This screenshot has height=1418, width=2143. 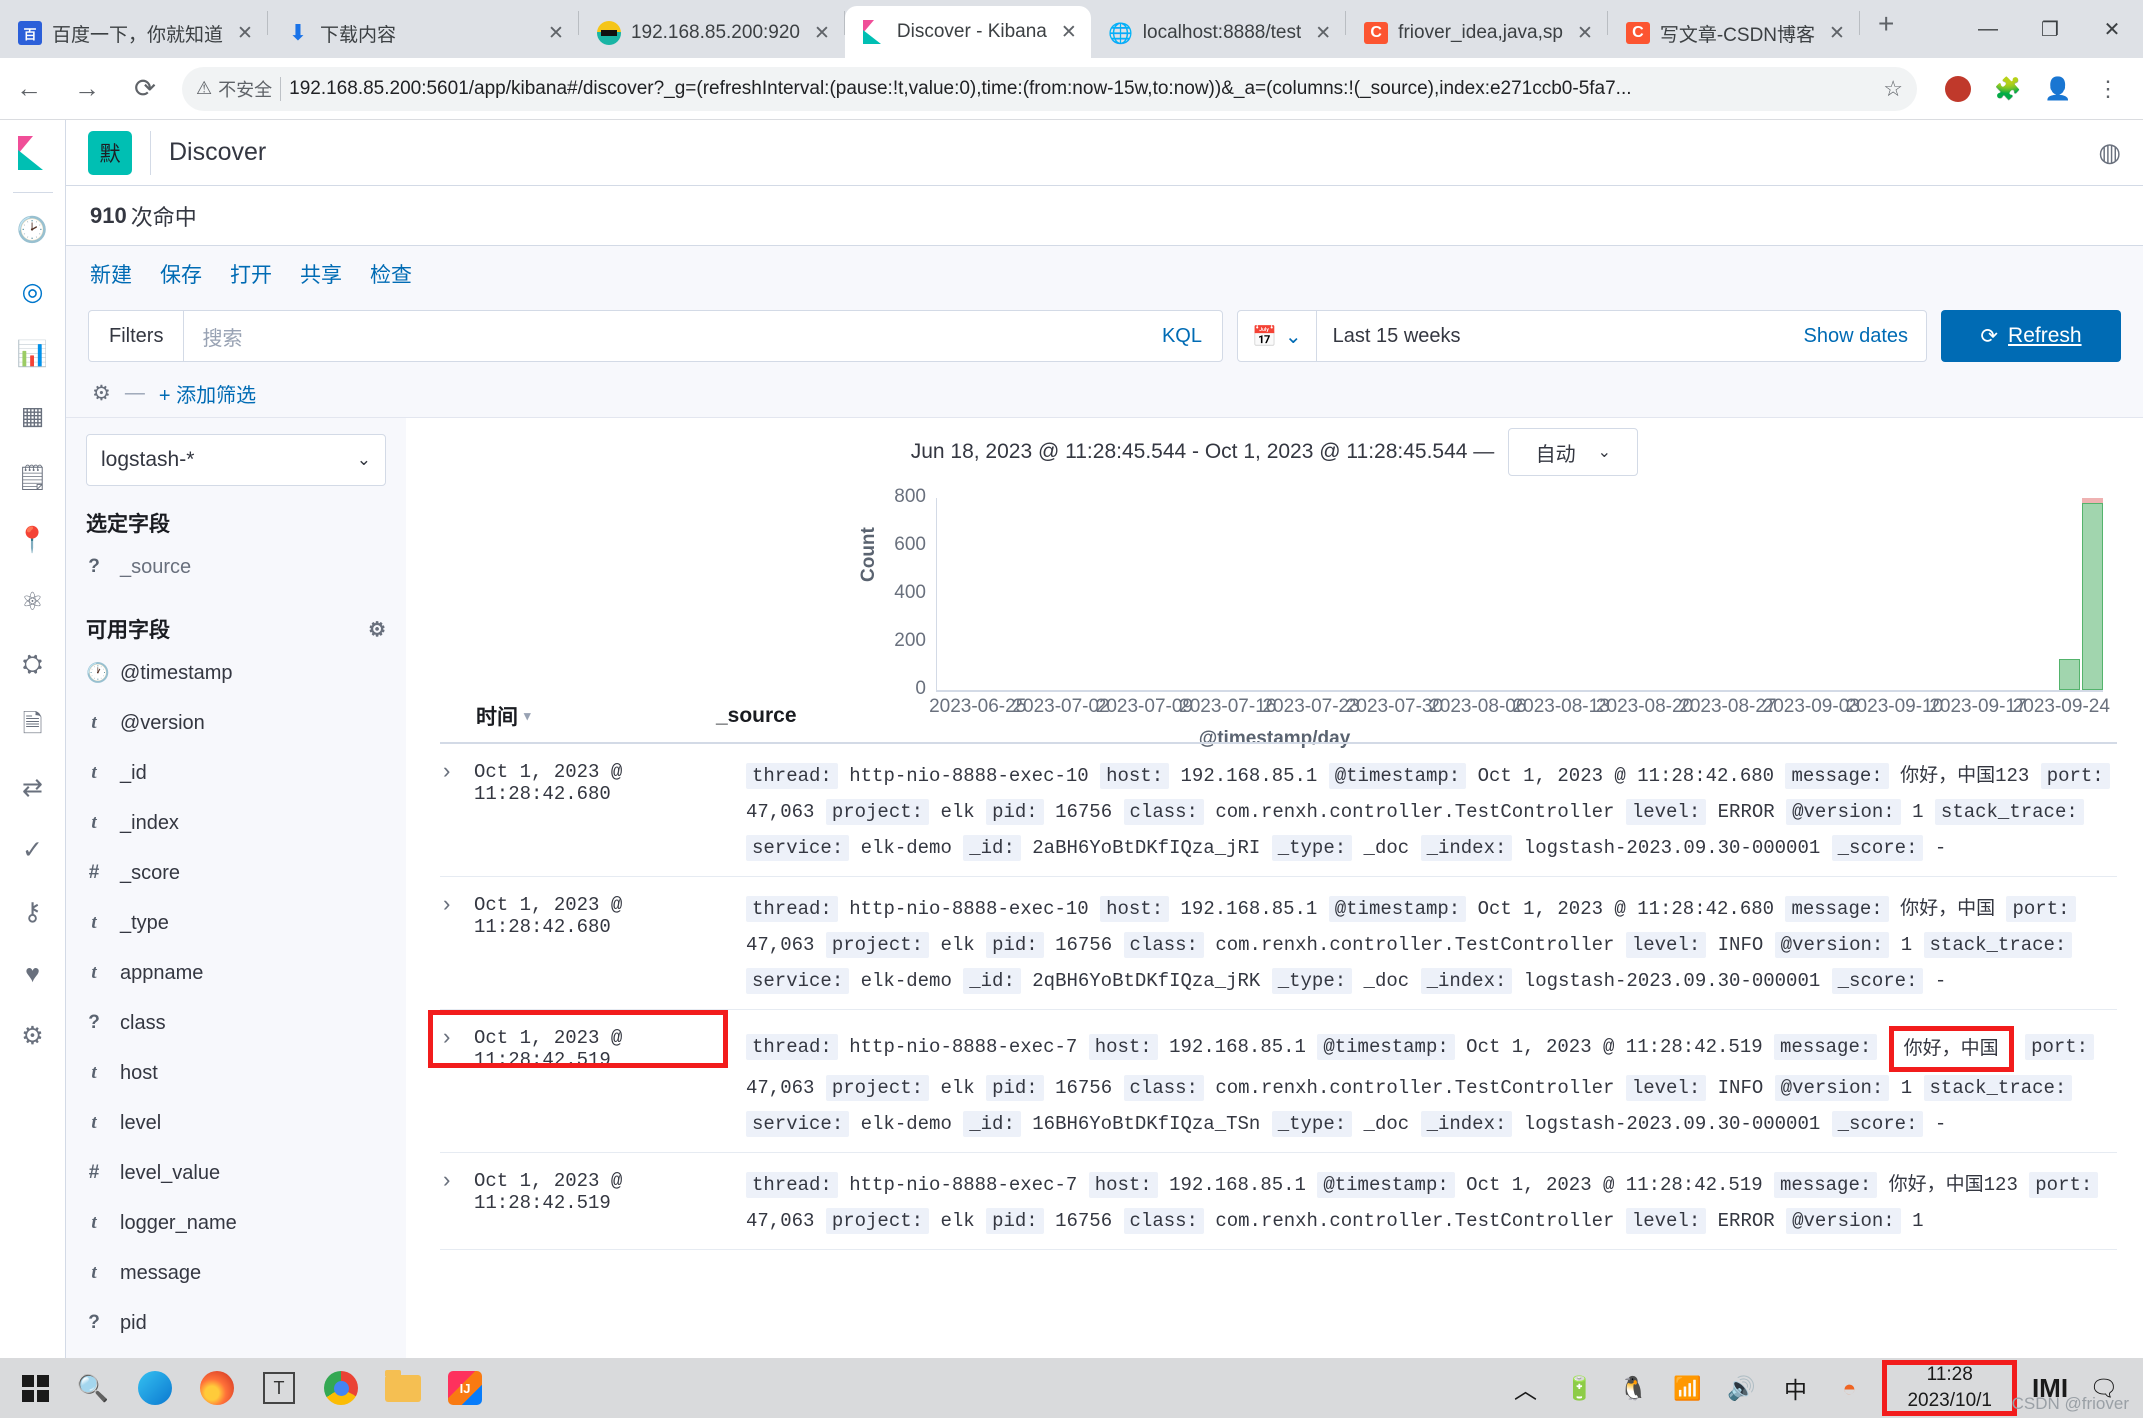 What do you see at coordinates (33, 788) in the screenshot?
I see `sidebar-item-apm: ⇄` at bounding box center [33, 788].